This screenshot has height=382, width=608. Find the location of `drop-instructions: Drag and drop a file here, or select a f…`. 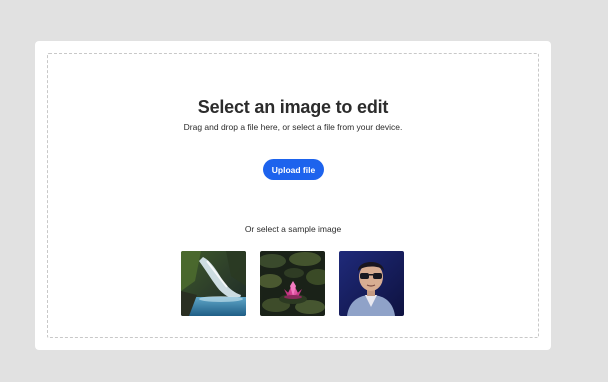

drop-instructions: Drag and drop a file here, or select a f… is located at coordinates (293, 127).